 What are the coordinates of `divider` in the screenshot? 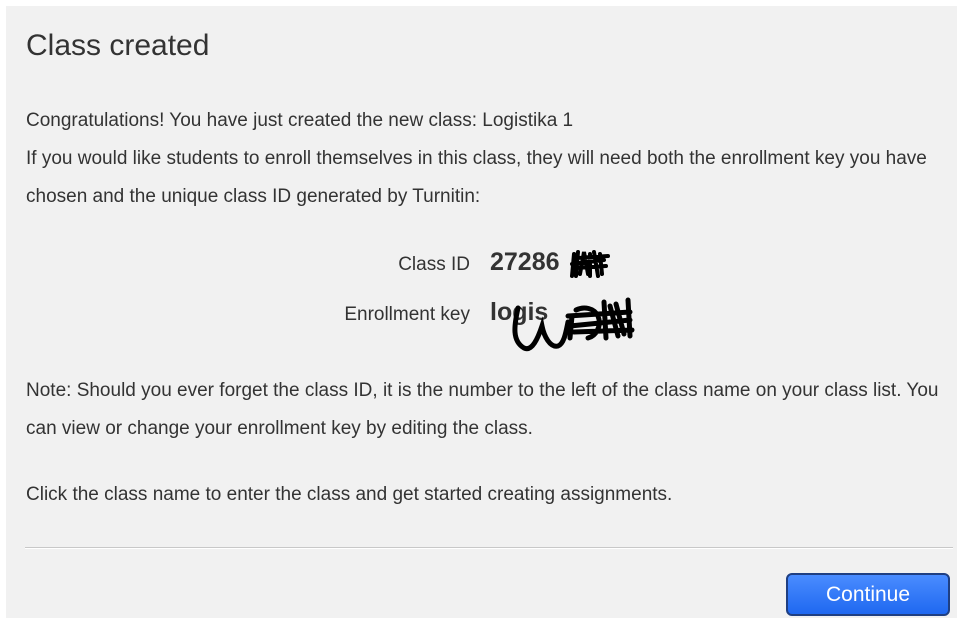 It's located at (489, 548).